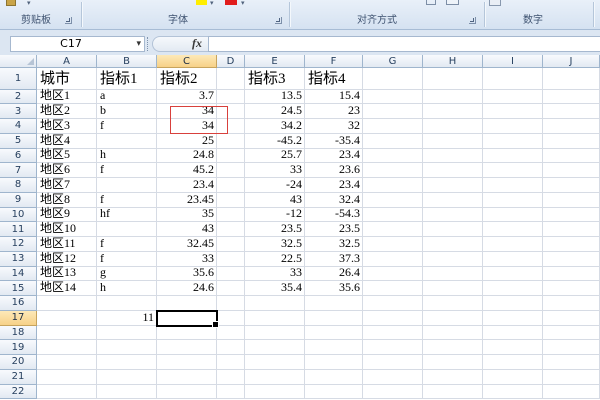  What do you see at coordinates (231, 229) in the screenshot?
I see `cell-d11` at bounding box center [231, 229].